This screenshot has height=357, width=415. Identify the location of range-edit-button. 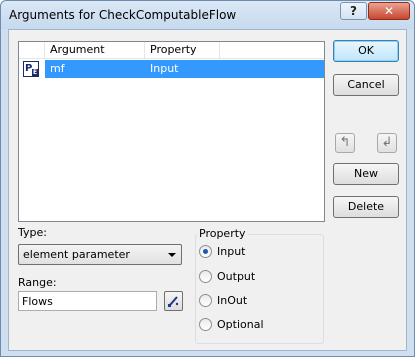
(173, 301).